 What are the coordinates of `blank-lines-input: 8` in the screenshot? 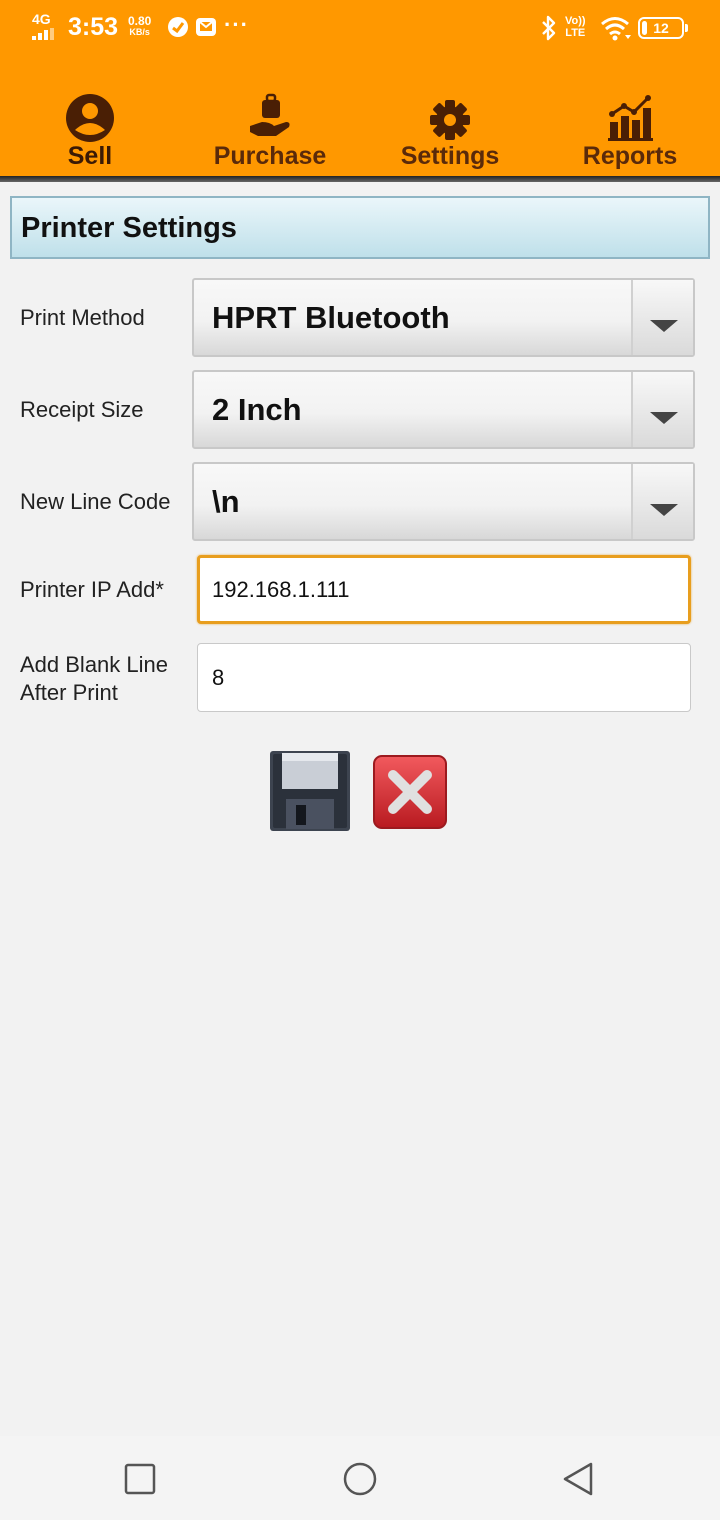 It's located at (444, 677).